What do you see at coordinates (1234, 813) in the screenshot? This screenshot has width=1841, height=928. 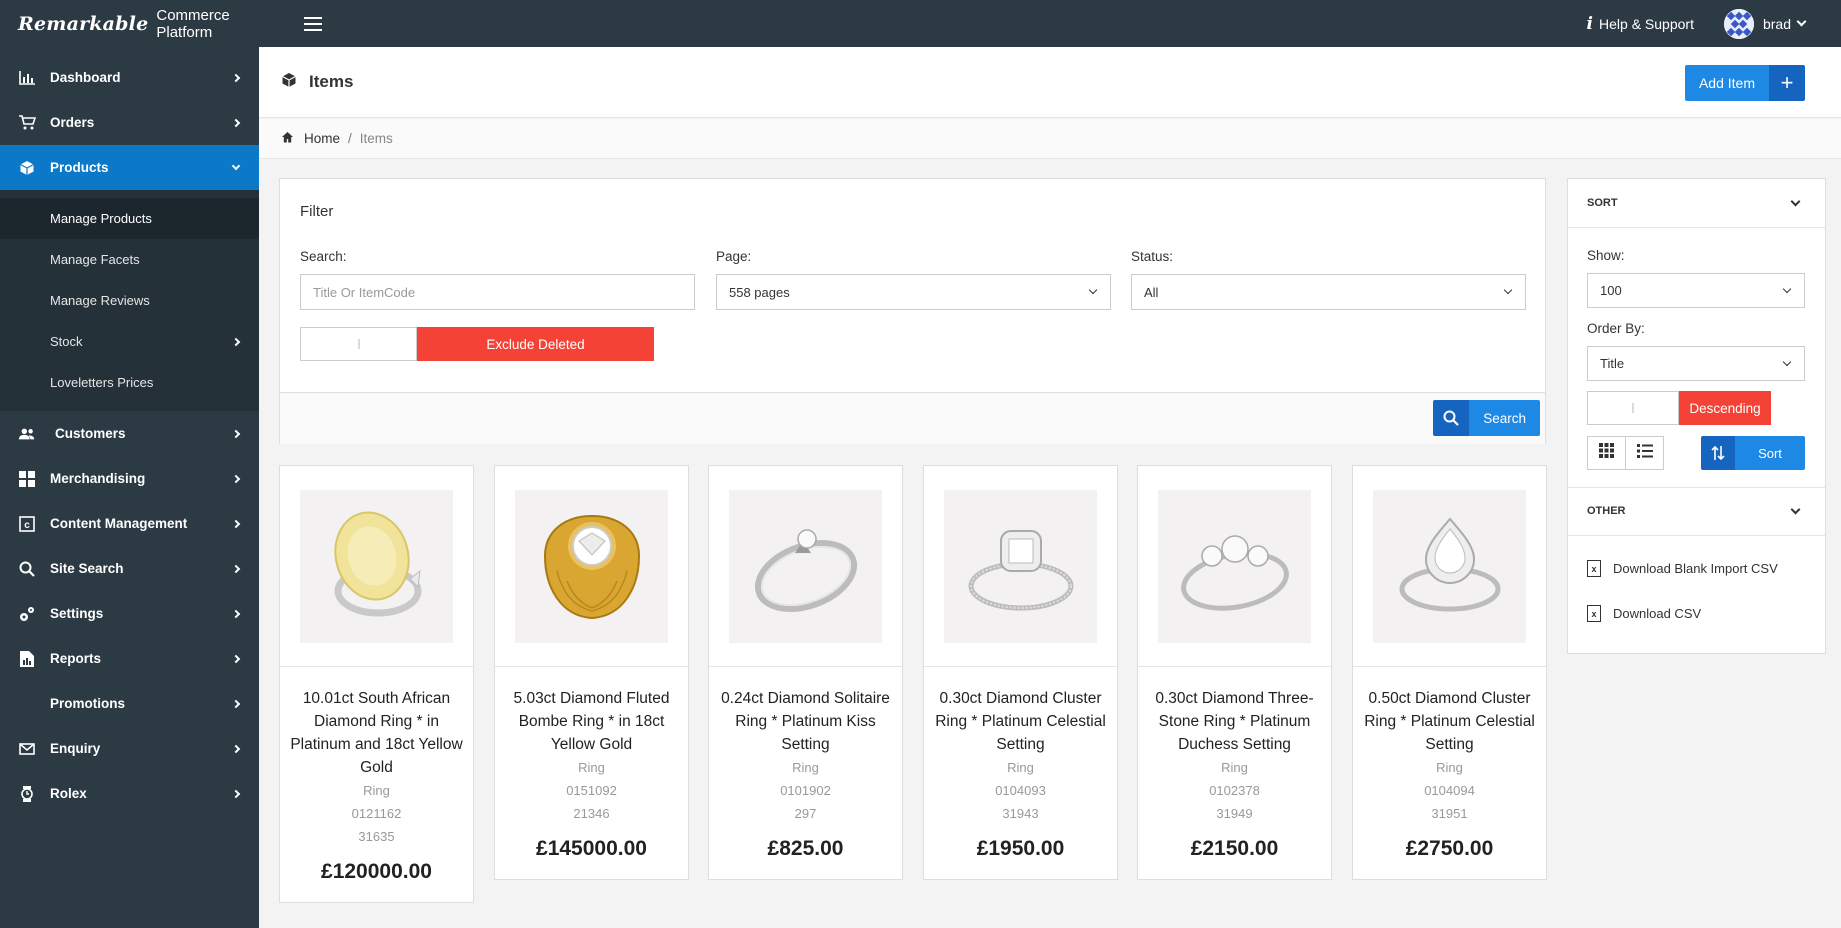 I see `product-id: 31949` at bounding box center [1234, 813].